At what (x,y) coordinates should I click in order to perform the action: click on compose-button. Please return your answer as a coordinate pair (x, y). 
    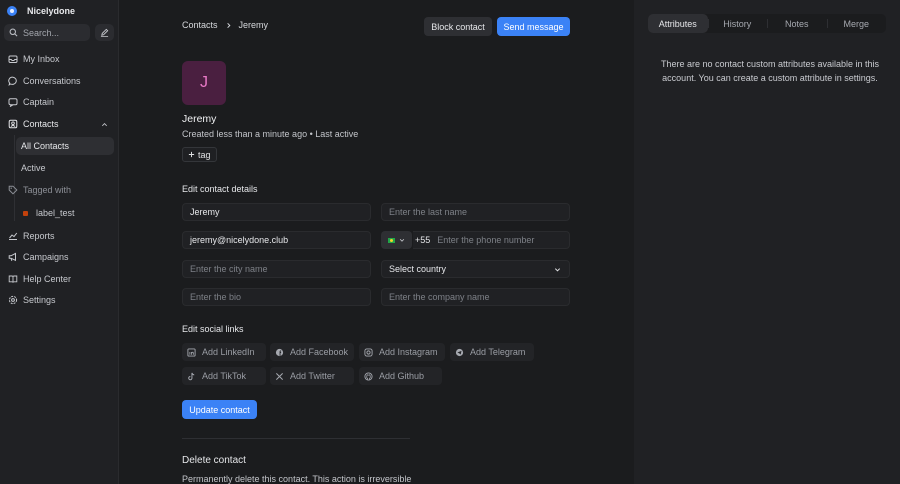
    Looking at the image, I should click on (104, 32).